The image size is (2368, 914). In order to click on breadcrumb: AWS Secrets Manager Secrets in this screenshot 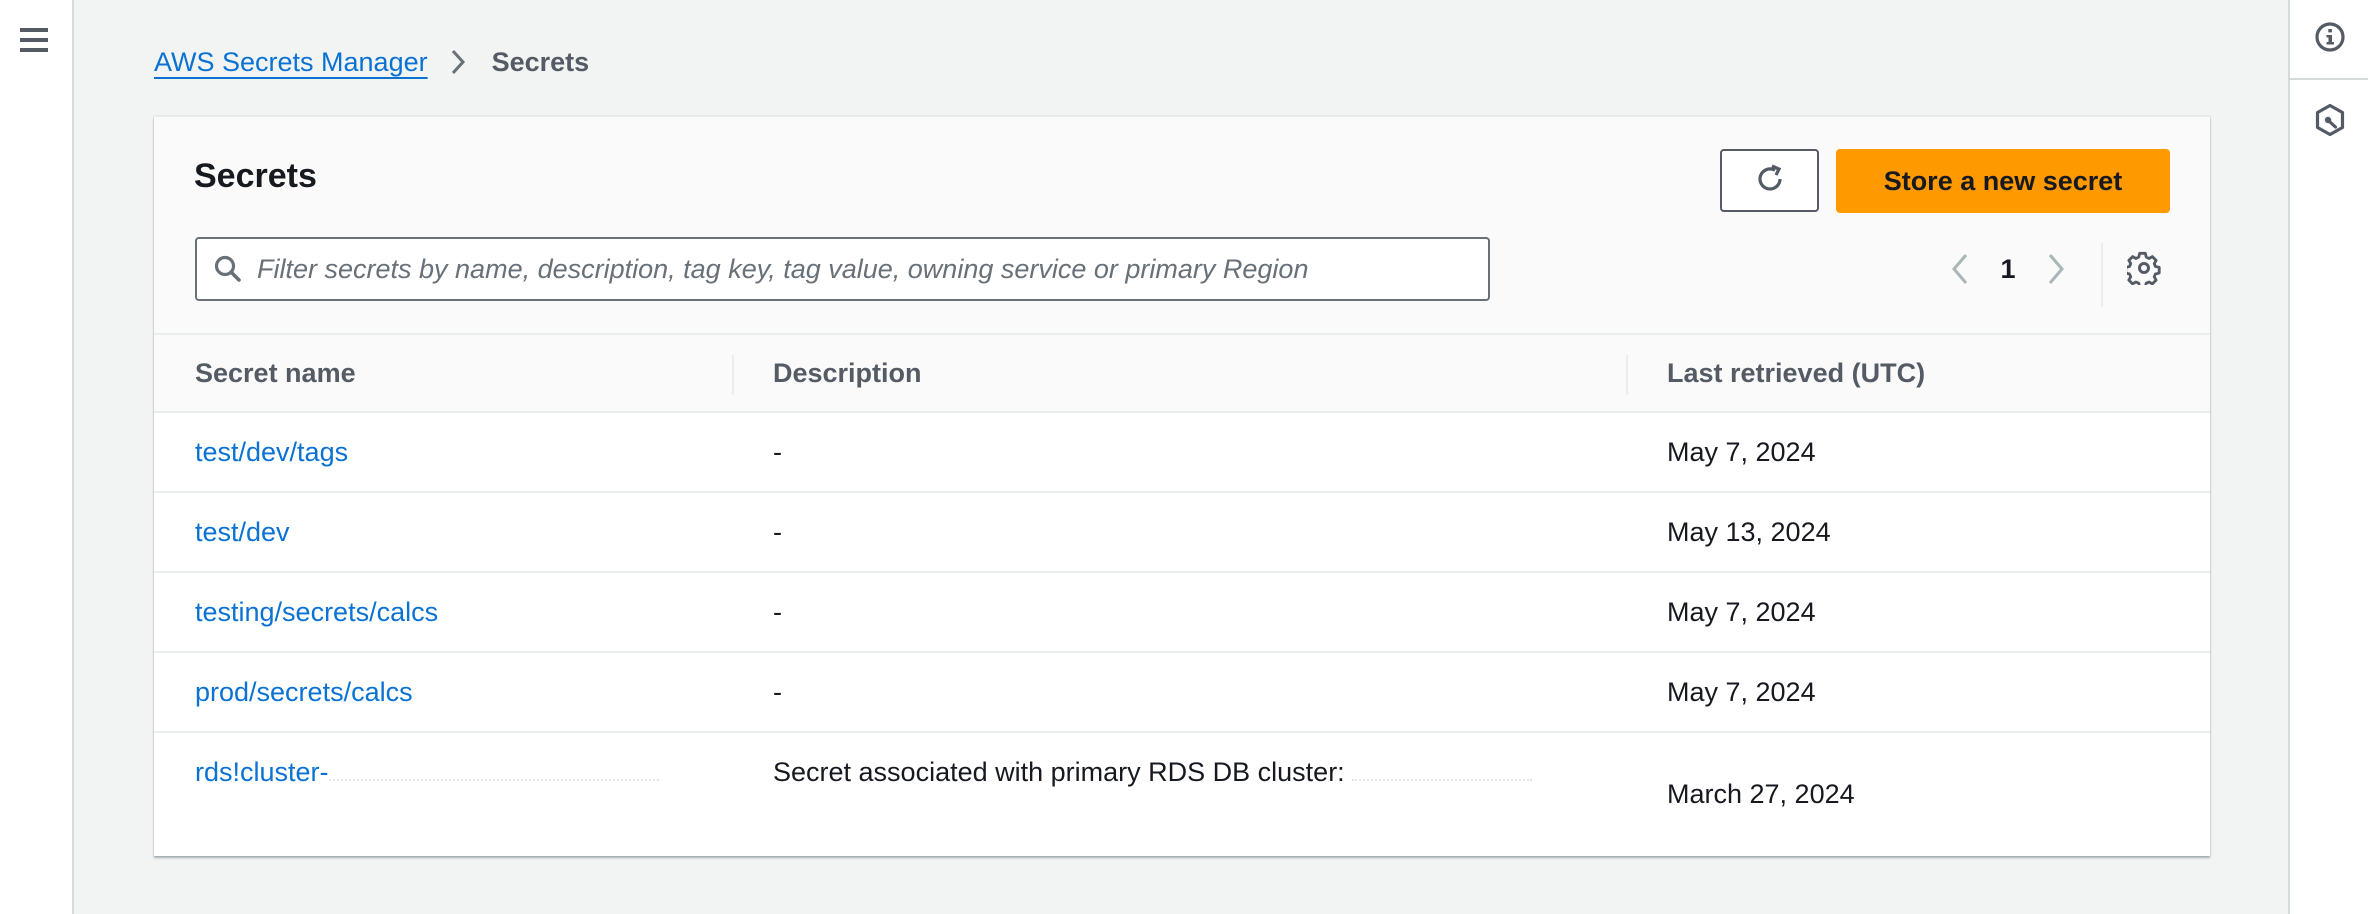, I will do `click(371, 62)`.